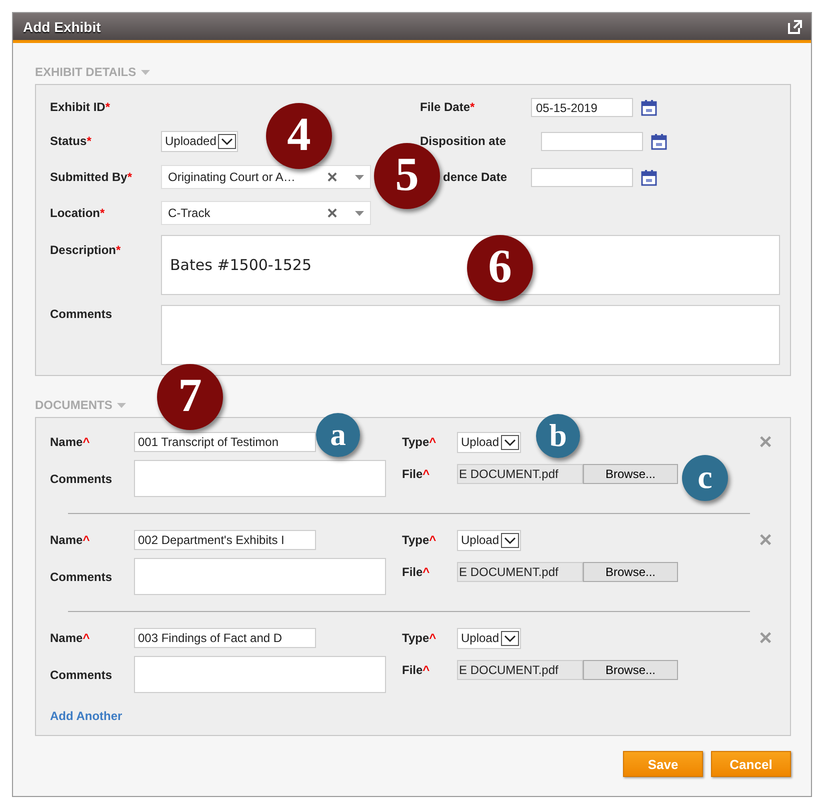  I want to click on field-label: Submitted By*, so click(92, 177).